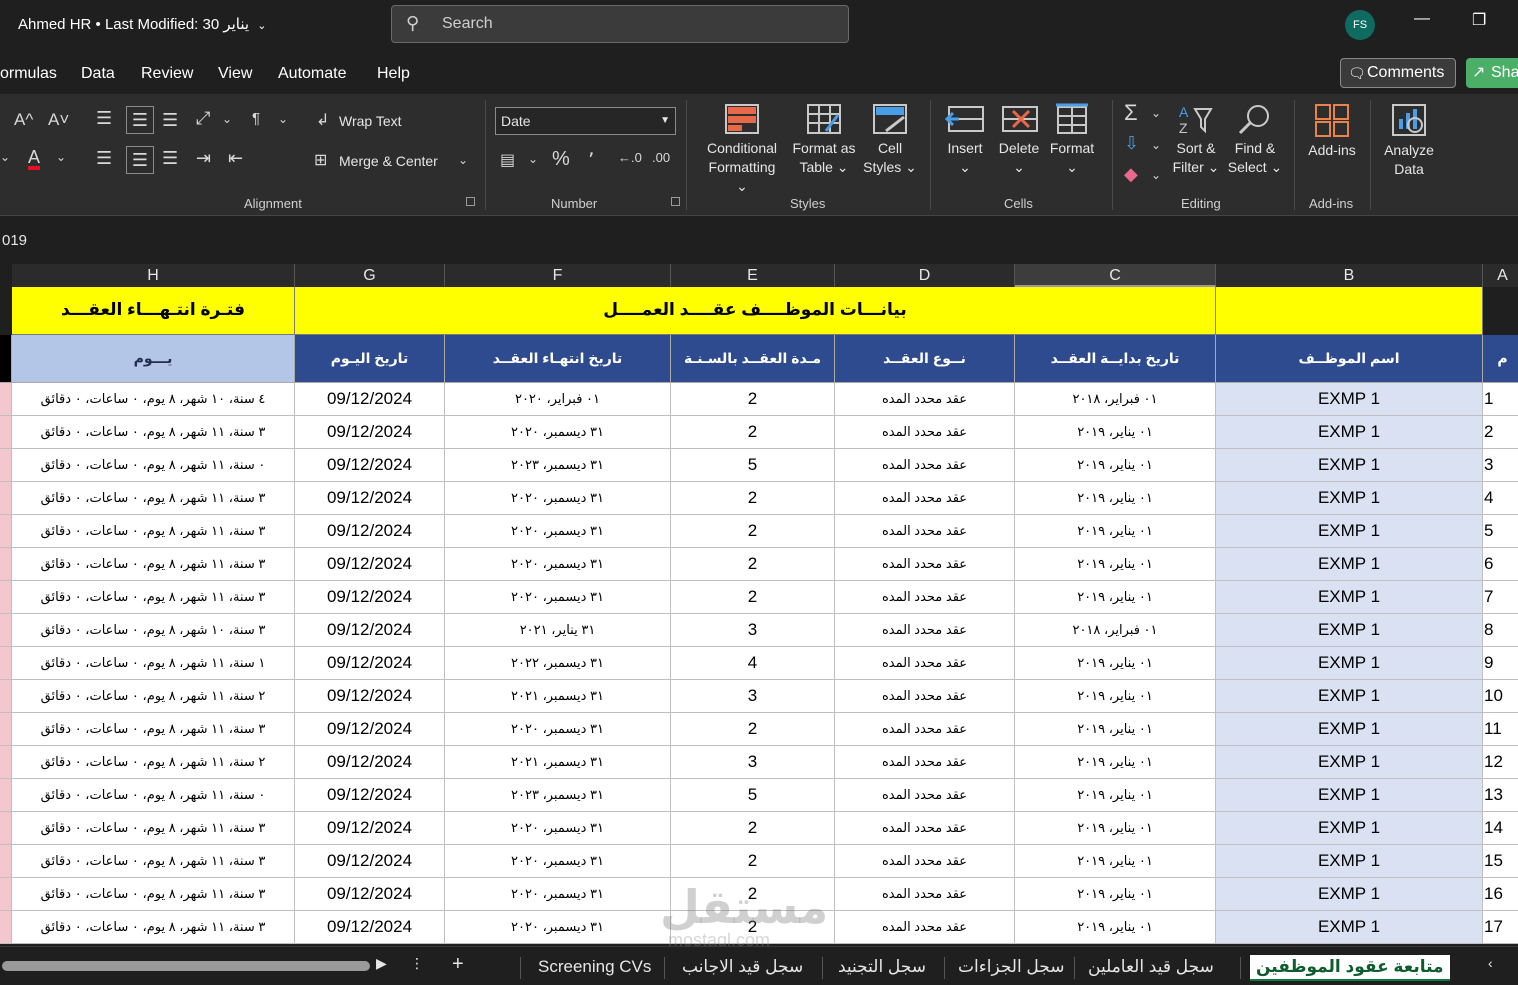 This screenshot has width=1518, height=985. I want to click on cell-contract-start: ٠١ فبراير، ٢٠١٨, so click(1115, 630).